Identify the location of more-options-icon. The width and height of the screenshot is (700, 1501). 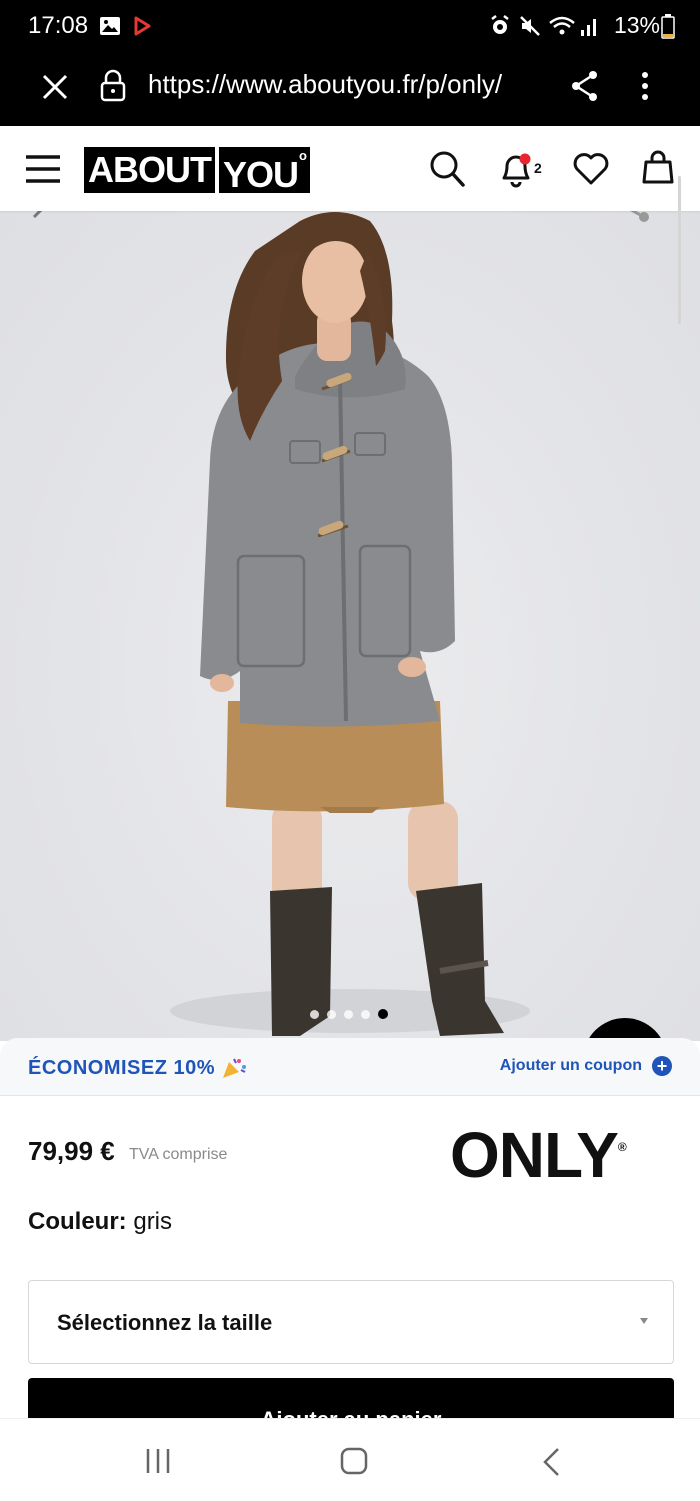
(645, 88).